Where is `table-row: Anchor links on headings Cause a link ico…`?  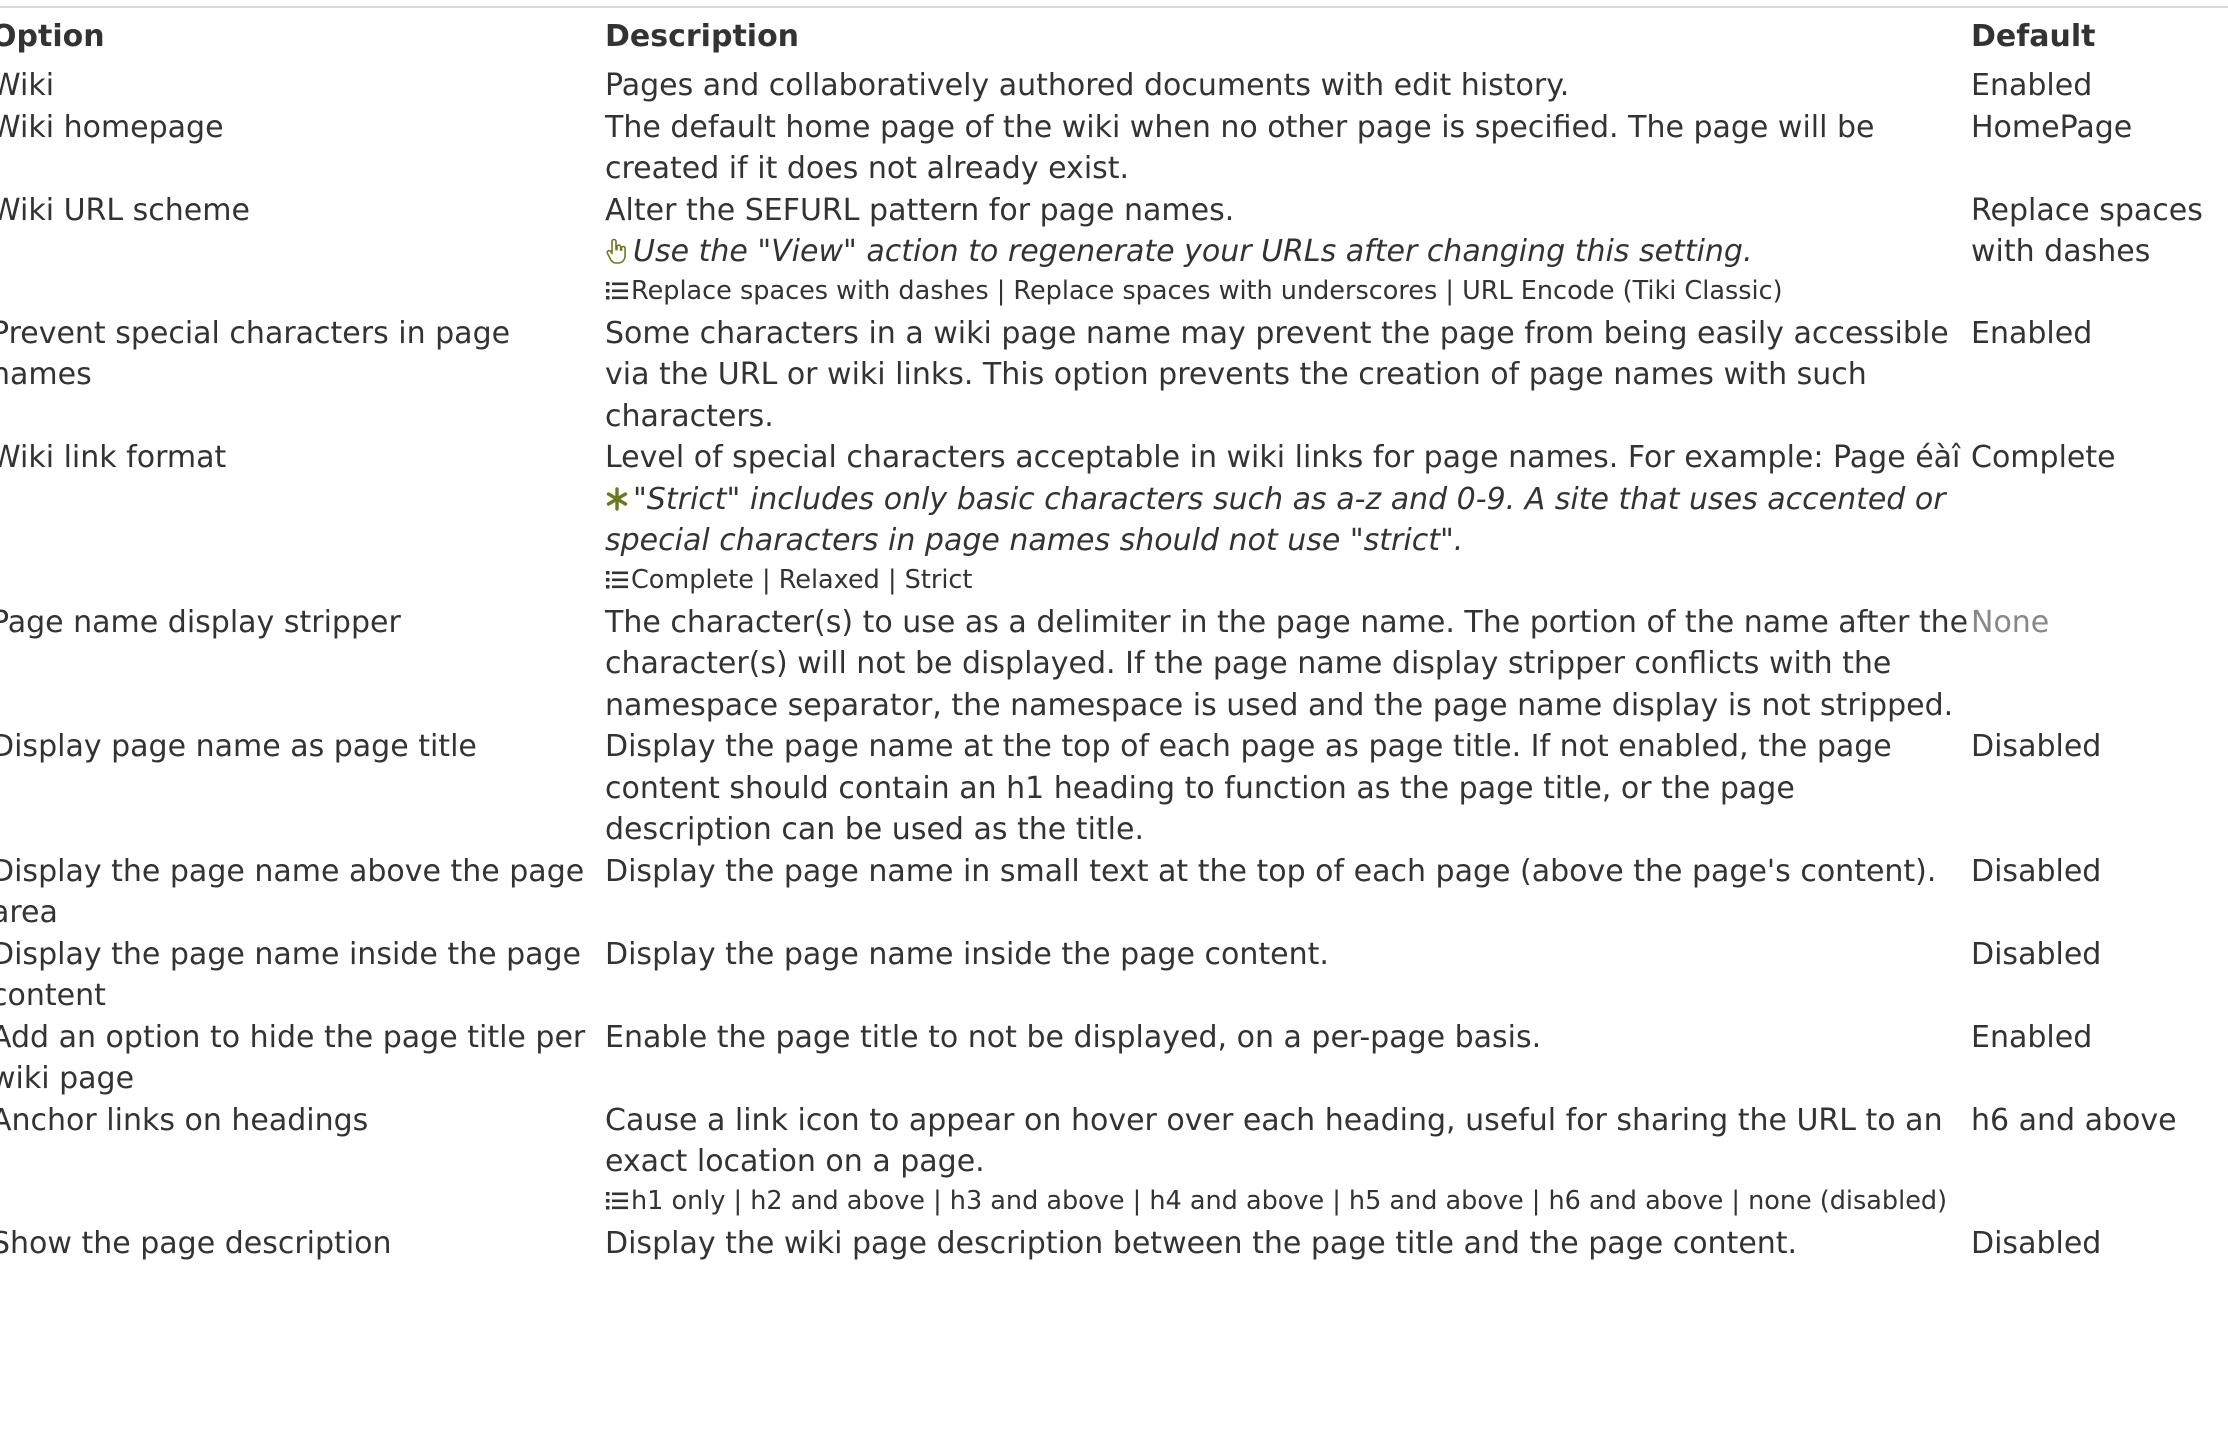 table-row: Anchor links on headings Cause a link ico… is located at coordinates (1114, 1161).